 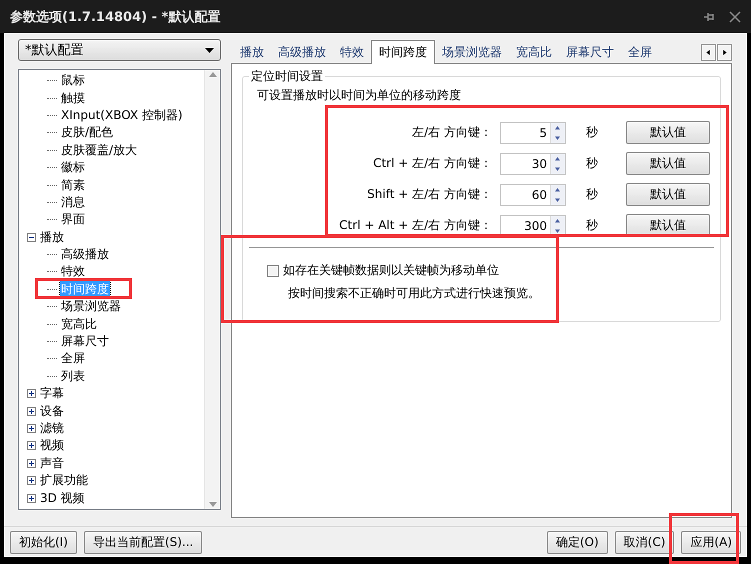 What do you see at coordinates (391, 270) in the screenshot?
I see `checkbox-label: 如存在关键帧数据则以关键帧为移动单位` at bounding box center [391, 270].